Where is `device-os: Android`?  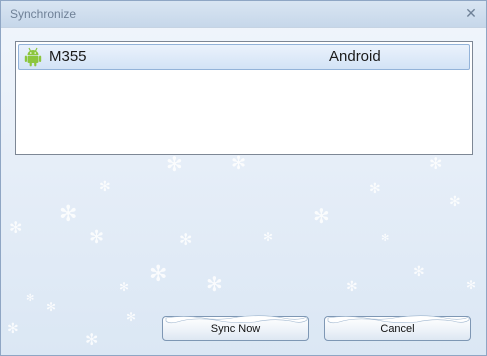 device-os: Android is located at coordinates (355, 56).